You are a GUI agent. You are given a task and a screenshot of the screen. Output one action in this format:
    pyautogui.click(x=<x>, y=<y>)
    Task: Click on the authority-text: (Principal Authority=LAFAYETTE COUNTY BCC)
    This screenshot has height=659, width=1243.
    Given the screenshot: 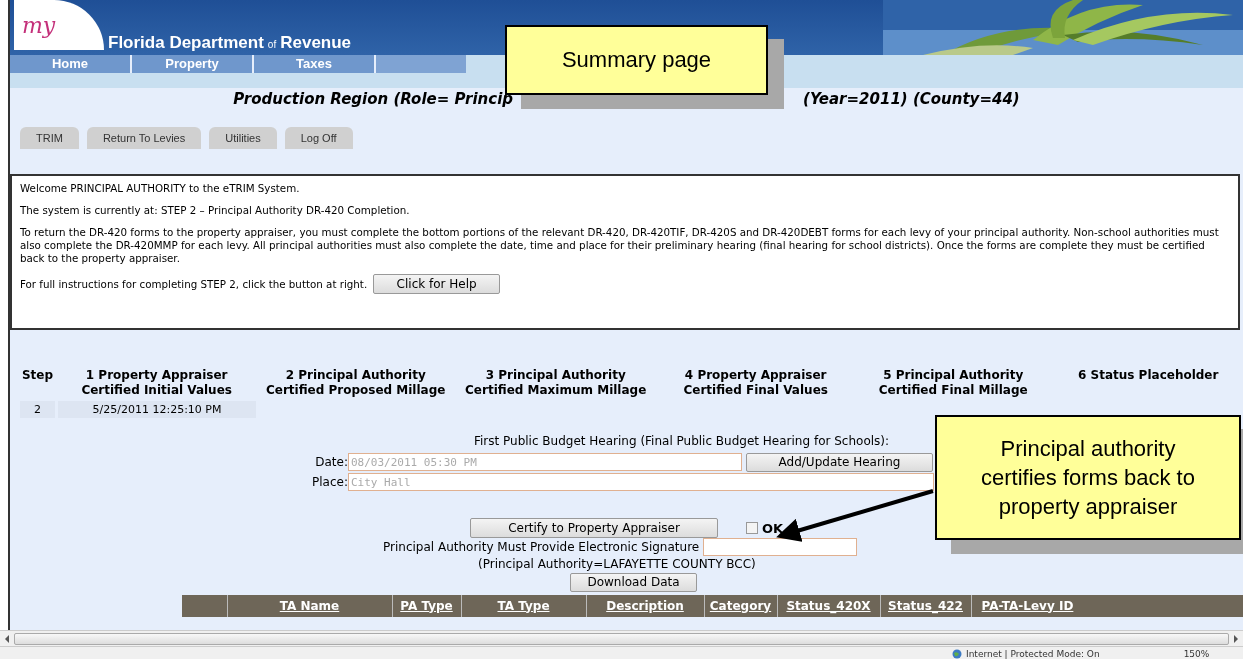 What is the action you would take?
    pyautogui.click(x=617, y=564)
    